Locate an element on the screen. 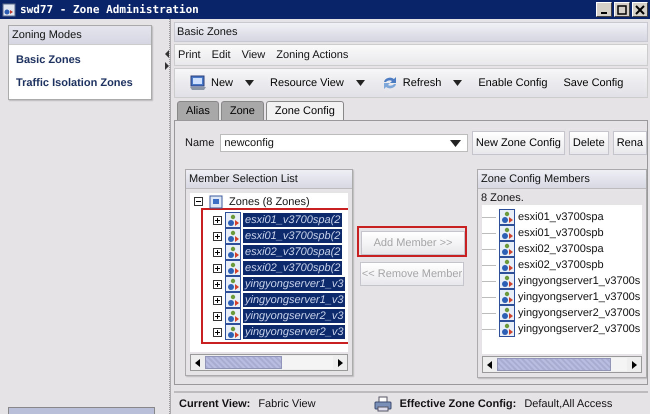 This screenshot has width=650, height=414. close-icon is located at coordinates (640, 10).